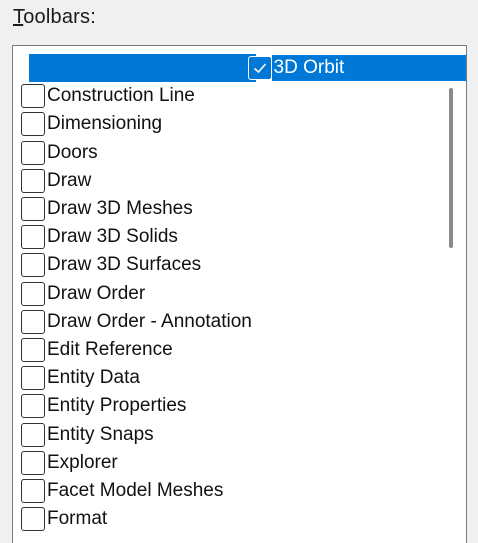  I want to click on toolbar-list-item: Edit Reference, so click(239, 350).